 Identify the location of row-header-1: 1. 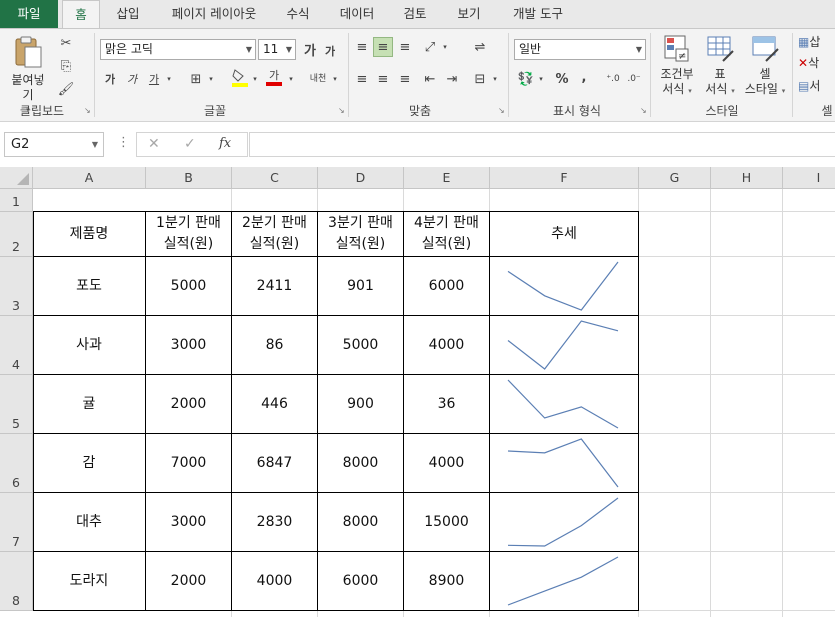
(16, 200).